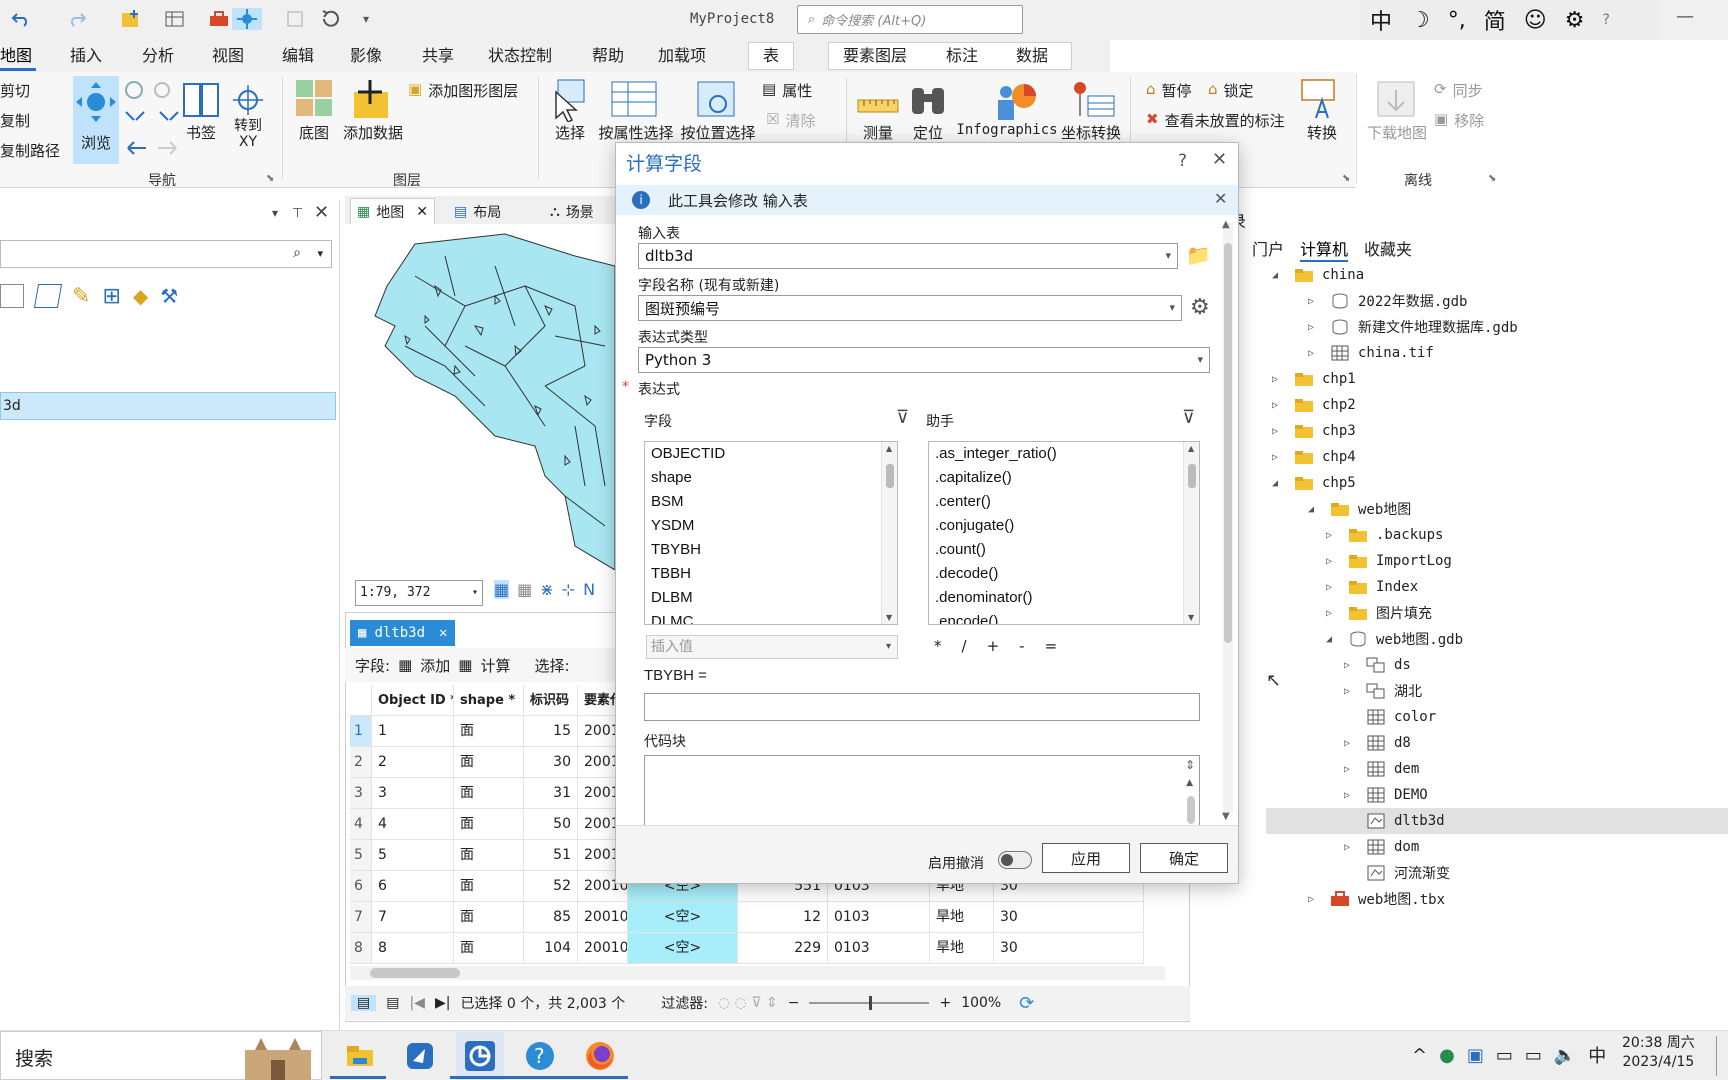 The width and height of the screenshot is (1728, 1080). I want to click on catalog-item: ◢ chp5, so click(1500, 483).